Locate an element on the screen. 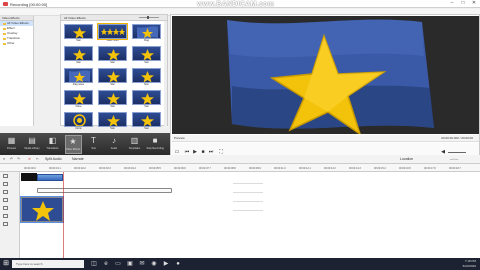 This screenshot has width=480, height=270. audio-track-icon is located at coordinates (5, 208).